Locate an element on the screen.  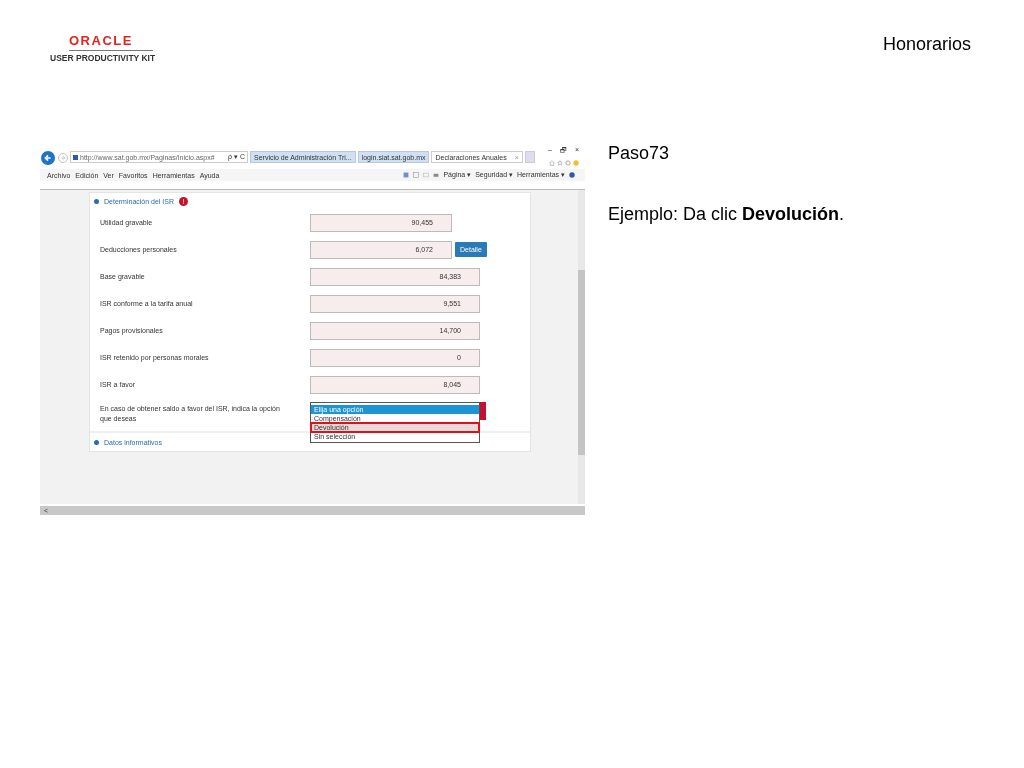
settings-icon is located at coordinates (568, 163).